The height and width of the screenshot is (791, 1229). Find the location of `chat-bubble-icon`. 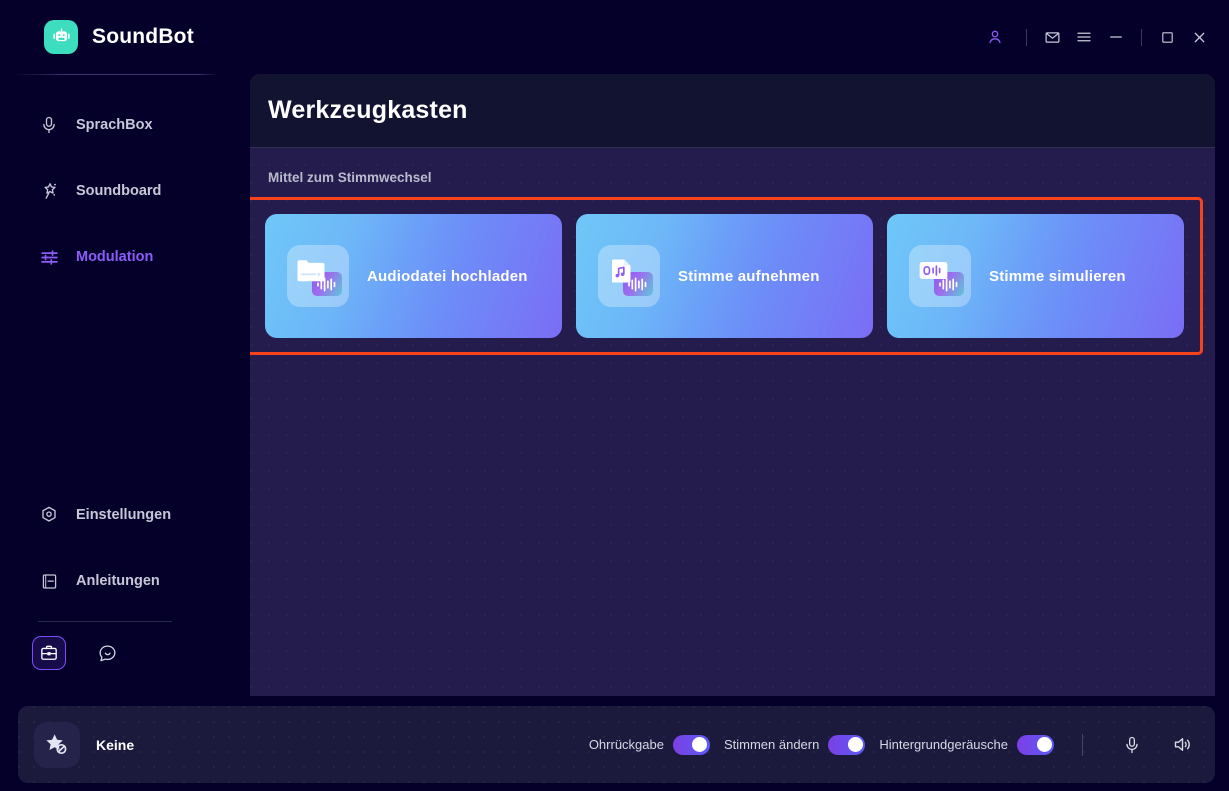

chat-bubble-icon is located at coordinates (107, 653).